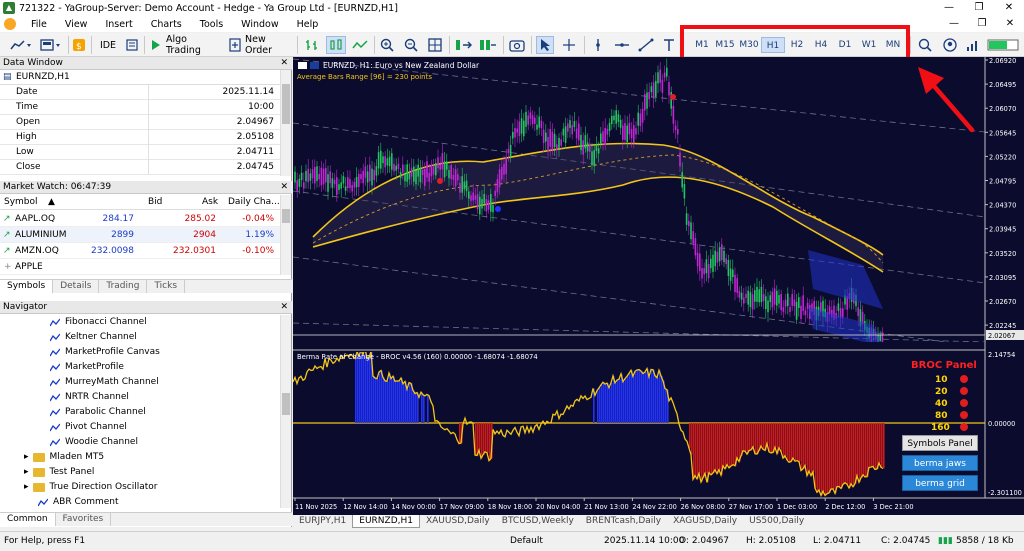  Describe the element at coordinates (925, 45) in the screenshot. I see `search-icon` at that location.